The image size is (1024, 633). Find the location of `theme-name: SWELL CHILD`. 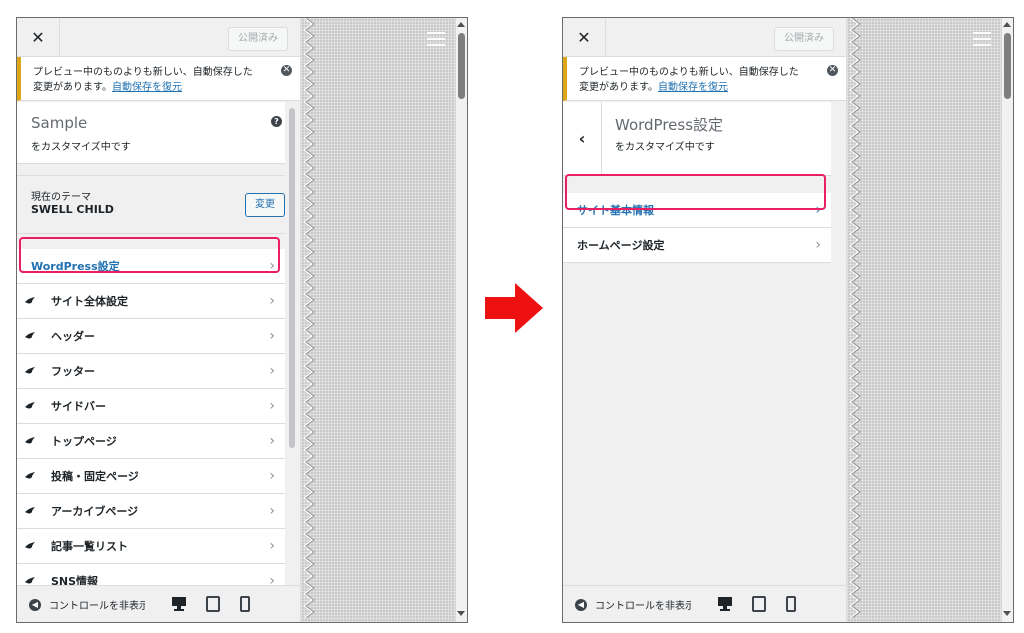

theme-name: SWELL CHILD is located at coordinates (72, 209).